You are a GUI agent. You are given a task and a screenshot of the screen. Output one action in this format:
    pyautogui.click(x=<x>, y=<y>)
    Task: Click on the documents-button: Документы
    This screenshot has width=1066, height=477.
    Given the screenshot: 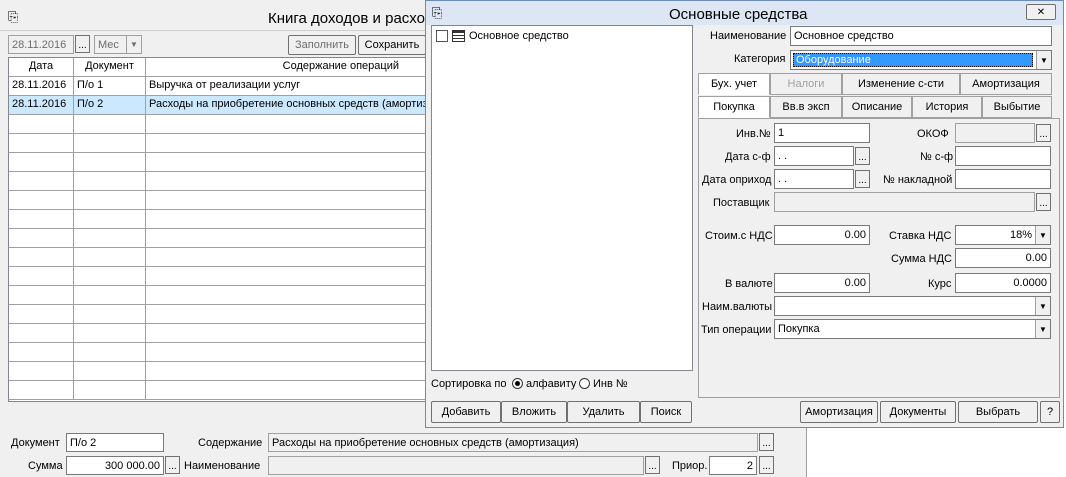 What is the action you would take?
    pyautogui.click(x=918, y=412)
    